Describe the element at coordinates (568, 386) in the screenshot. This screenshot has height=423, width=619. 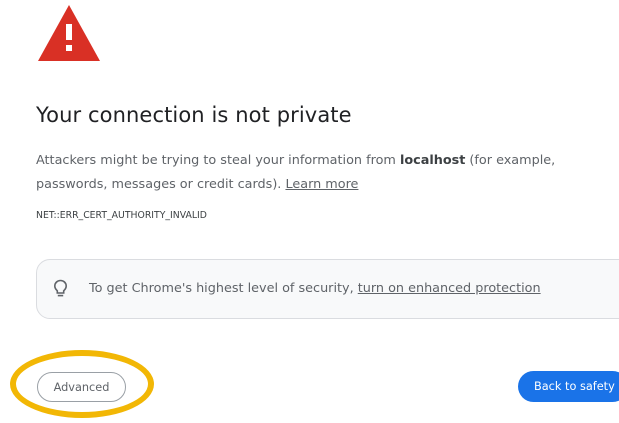
I see `back-to-safety-button: Back to safety` at that location.